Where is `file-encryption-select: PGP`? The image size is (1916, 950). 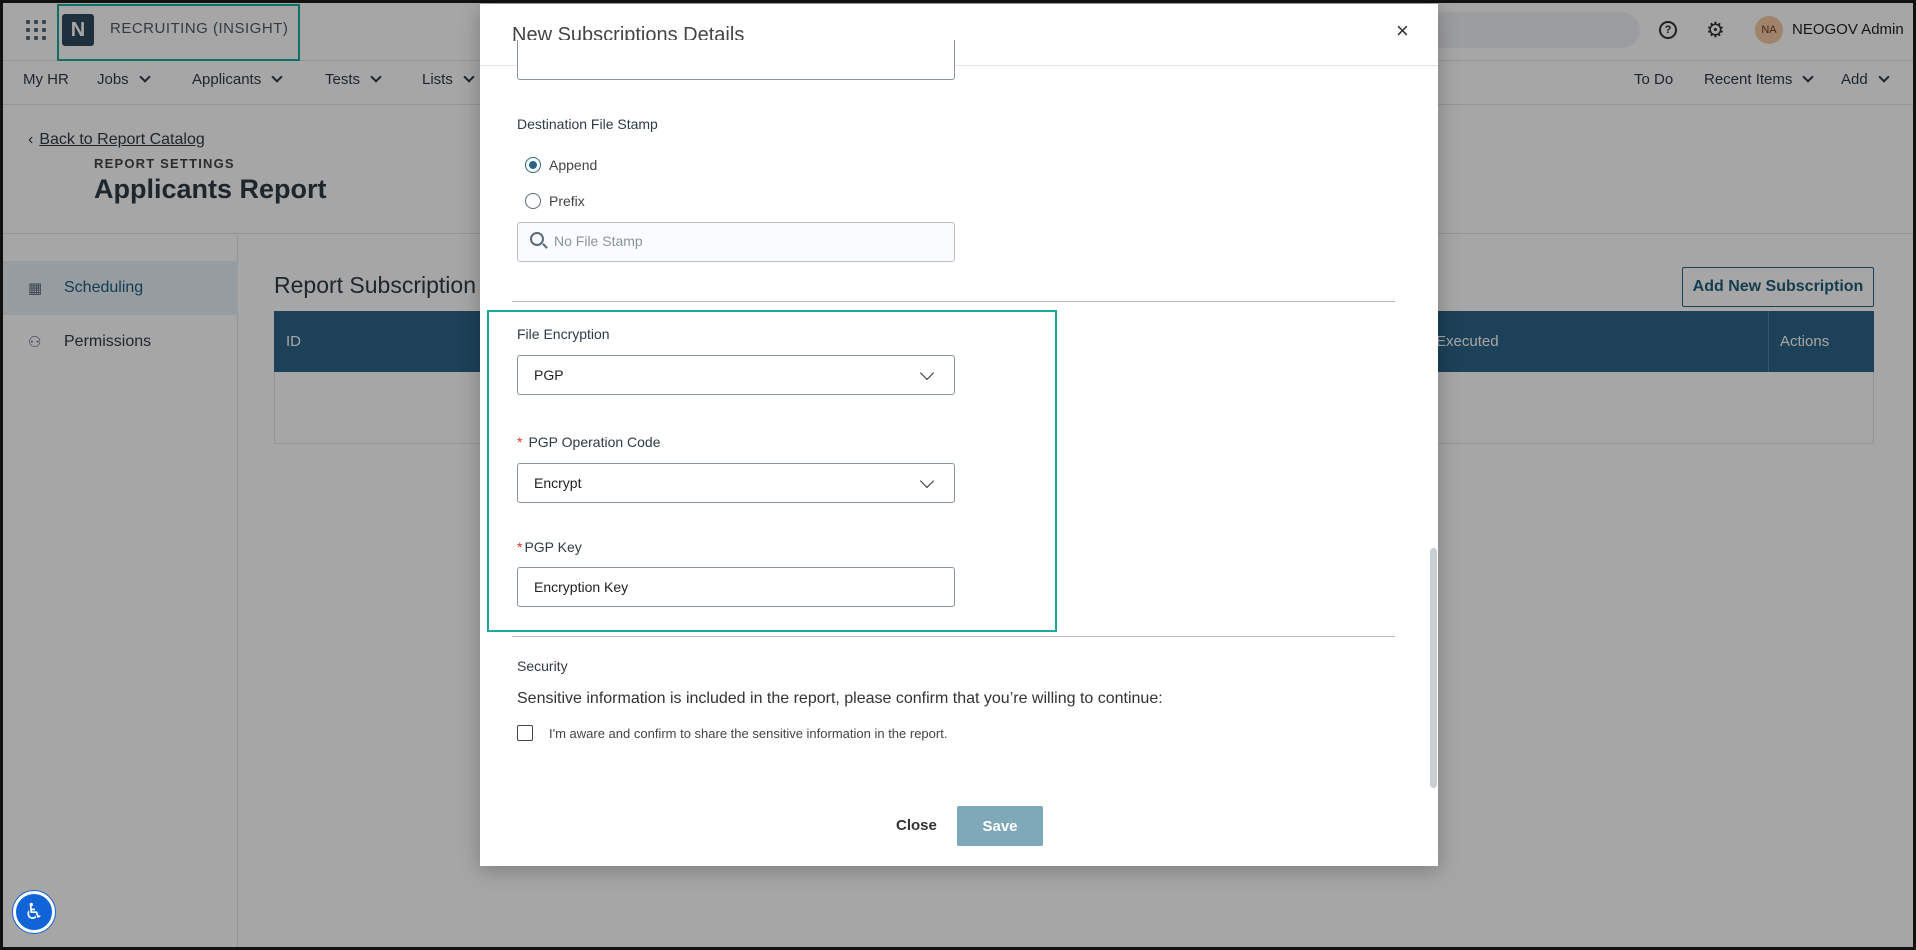
file-encryption-select: PGP is located at coordinates (736, 375).